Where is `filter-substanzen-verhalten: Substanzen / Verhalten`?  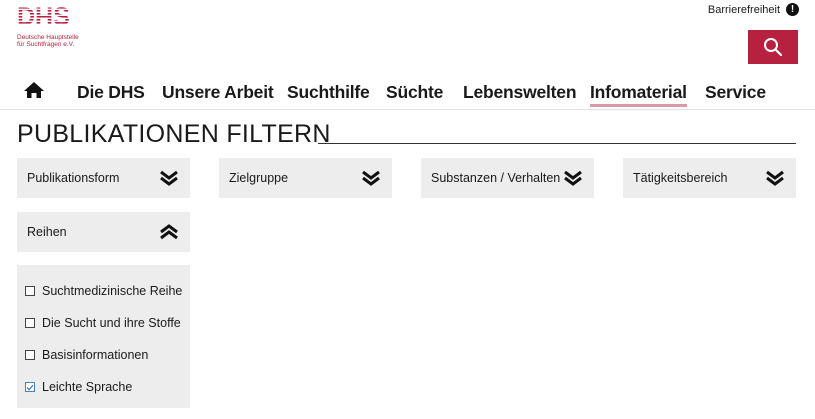 filter-substanzen-verhalten: Substanzen / Verhalten is located at coordinates (507, 178).